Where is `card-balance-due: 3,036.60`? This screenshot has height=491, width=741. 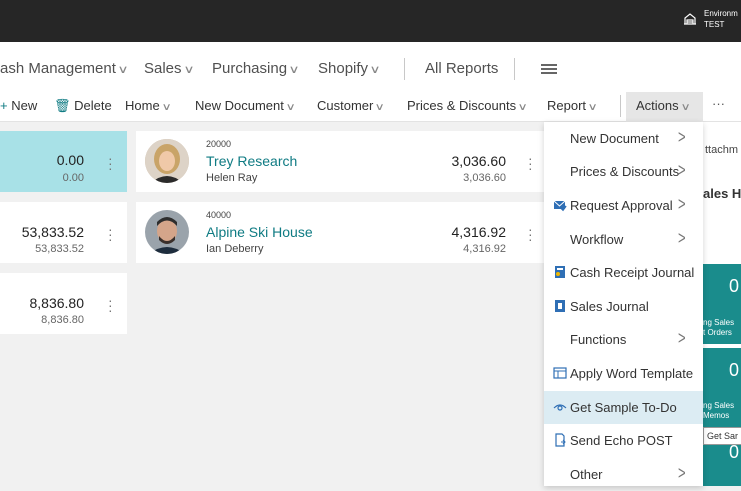 card-balance-due: 3,036.60 is located at coordinates (484, 178).